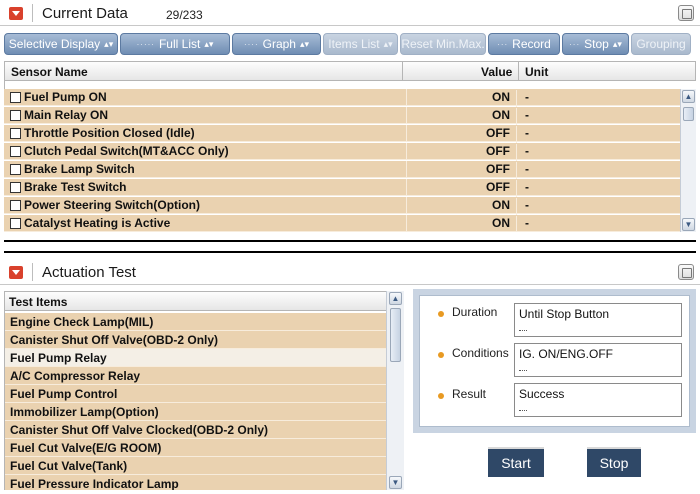  I want to click on grouping-button: Grouping, so click(661, 44).